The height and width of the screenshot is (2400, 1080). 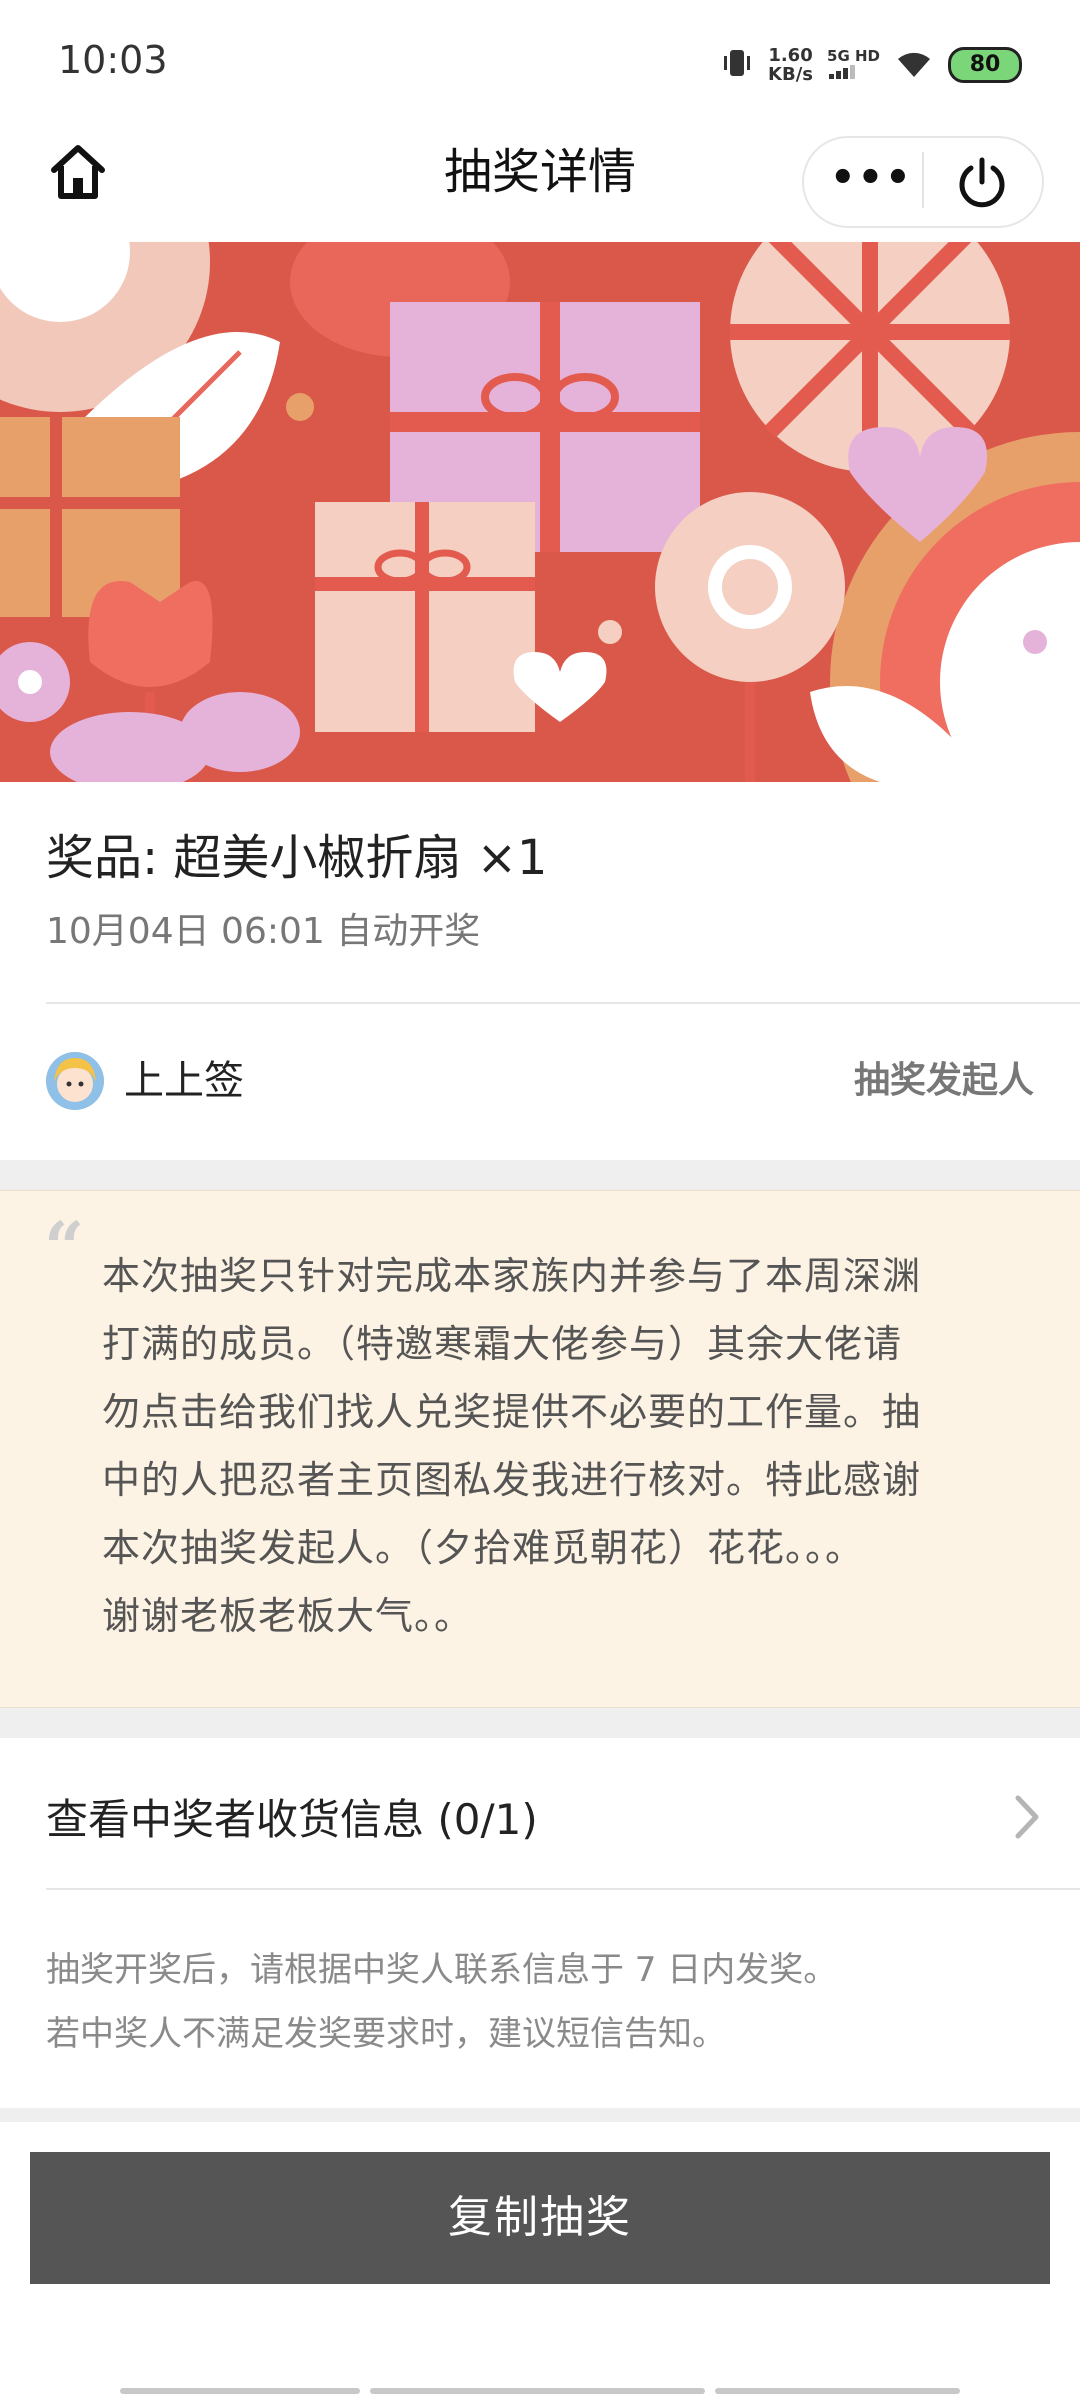 What do you see at coordinates (512, 1412) in the screenshot?
I see `note-line: 勿点击给我们找人兑奖提供不必要的工作量。抽` at bounding box center [512, 1412].